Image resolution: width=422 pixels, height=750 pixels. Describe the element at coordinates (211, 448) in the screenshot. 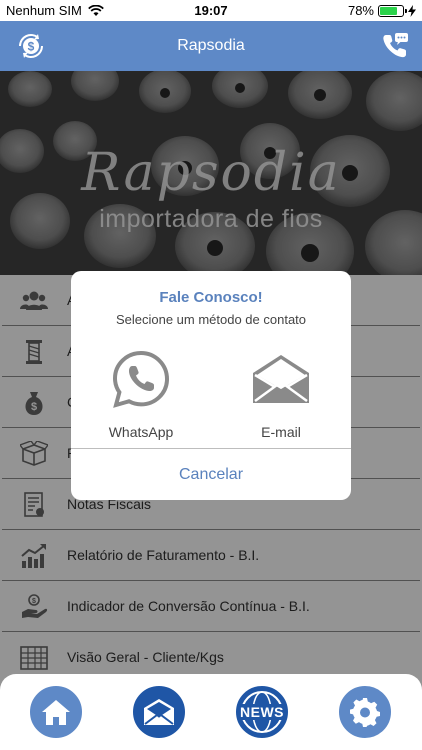

I see `dialog-divider` at that location.